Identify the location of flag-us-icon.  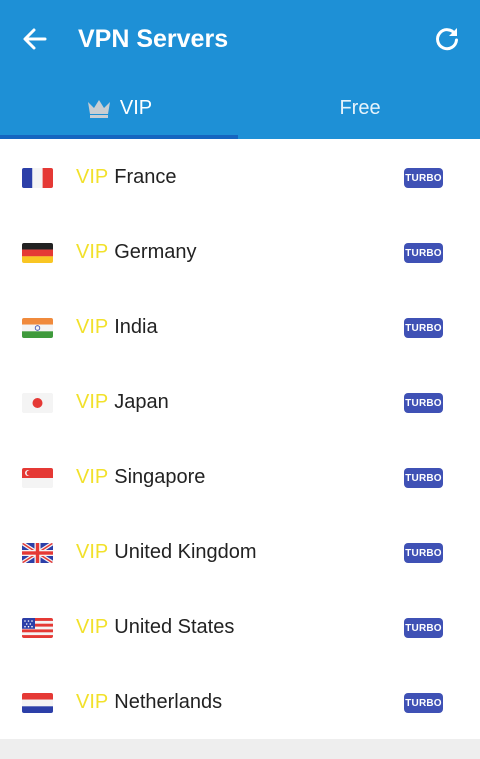
(37, 628).